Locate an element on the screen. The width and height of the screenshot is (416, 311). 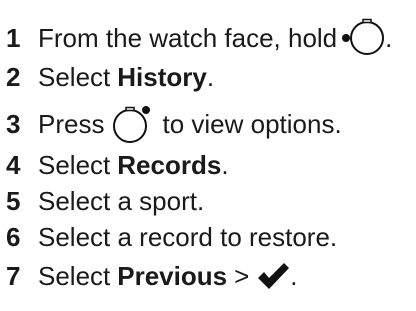
step-number: 7 is located at coordinates (13, 276).